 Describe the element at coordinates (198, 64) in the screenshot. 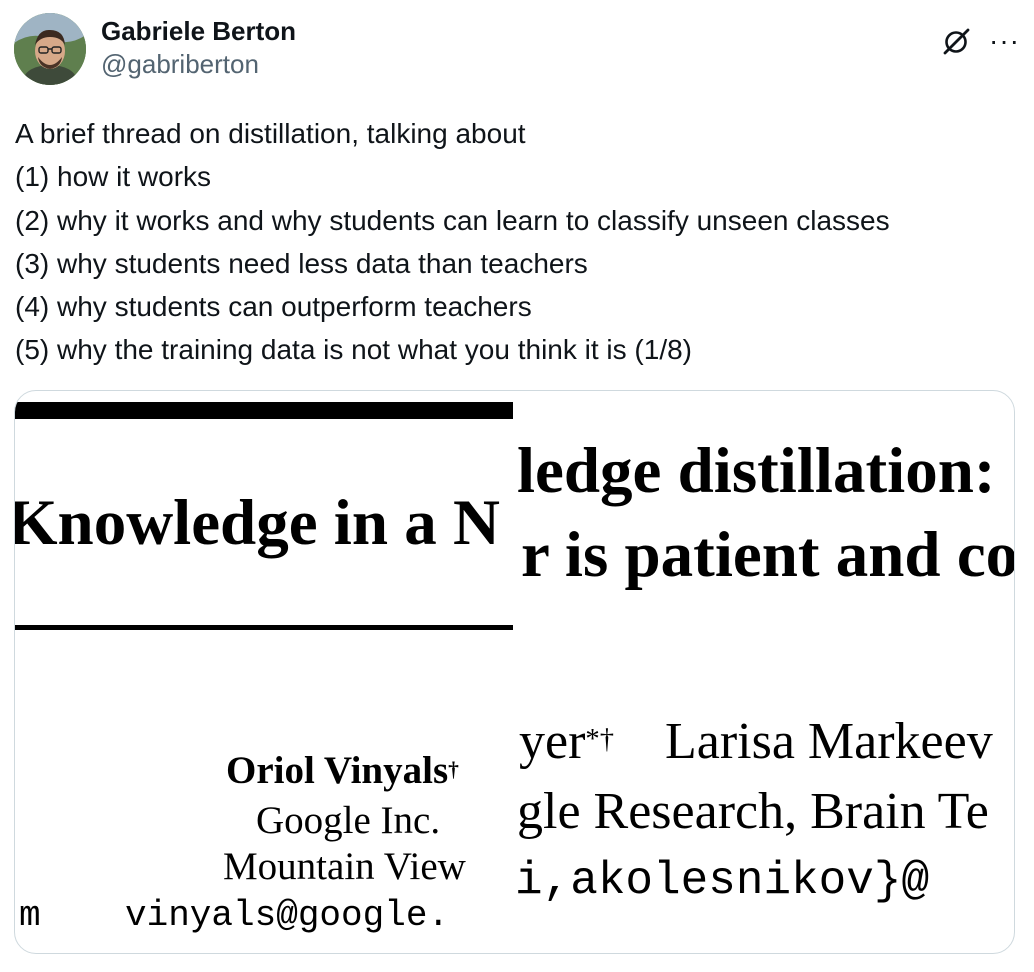

I see `author-handle: @gabriberton` at that location.